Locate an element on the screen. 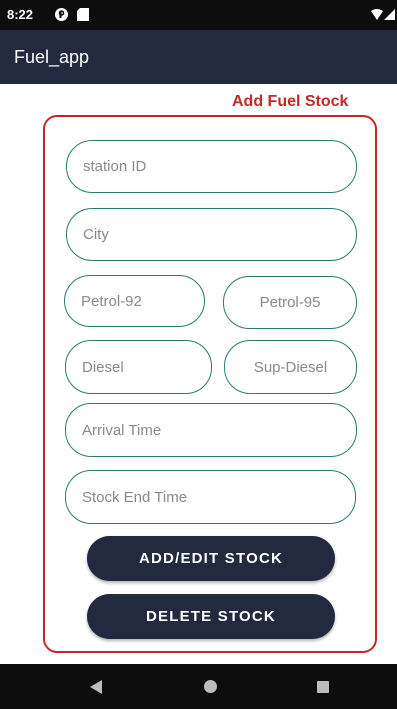 This screenshot has height=709, width=397. stock-end-time-input is located at coordinates (210, 497).